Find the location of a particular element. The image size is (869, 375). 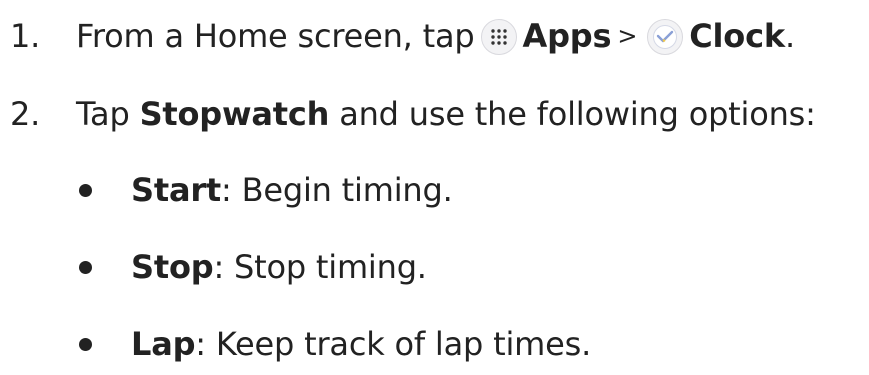

step-text: and use the following options: is located at coordinates (577, 114).